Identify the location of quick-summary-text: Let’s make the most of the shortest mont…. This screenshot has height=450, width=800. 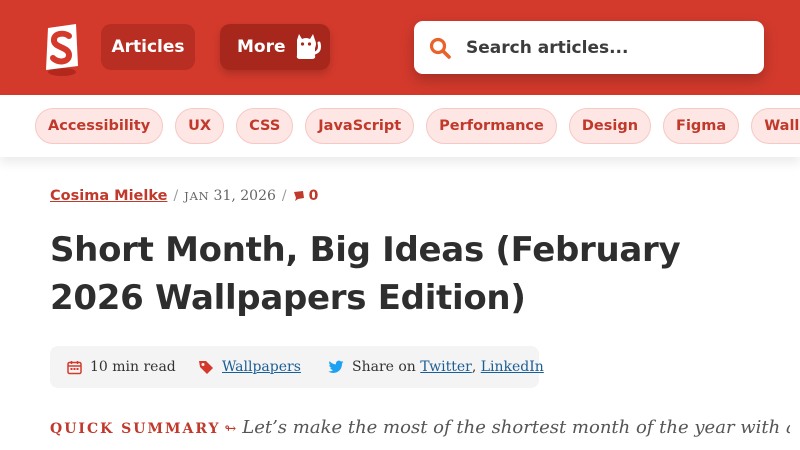
(516, 427).